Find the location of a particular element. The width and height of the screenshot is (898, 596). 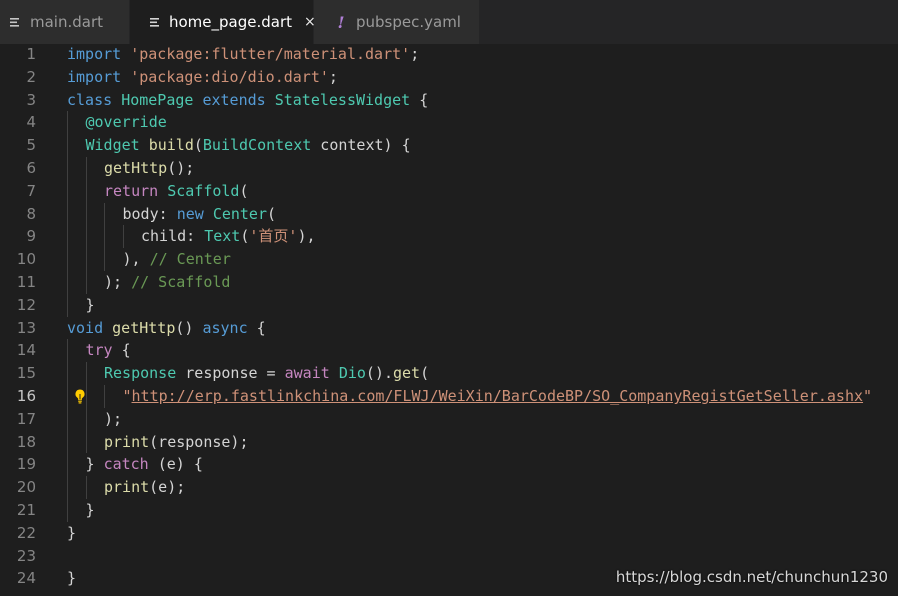

code-token: } is located at coordinates (90, 304).